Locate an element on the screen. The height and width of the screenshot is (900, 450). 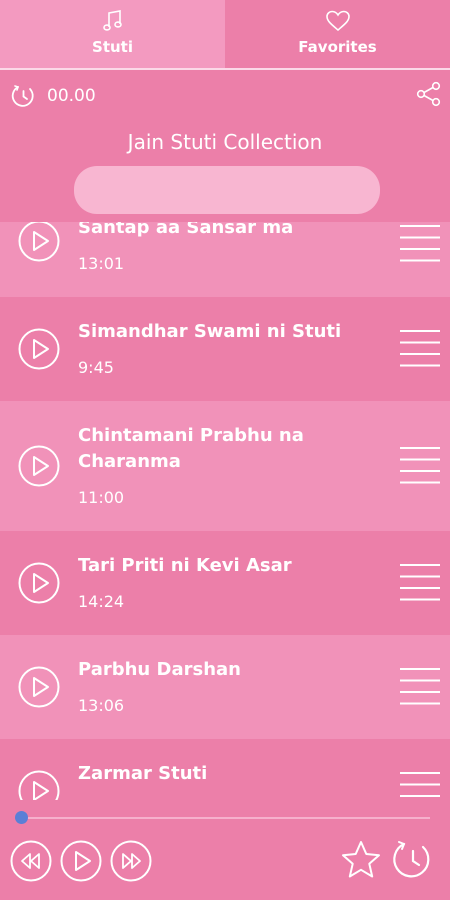
seek-track is located at coordinates (226, 818).